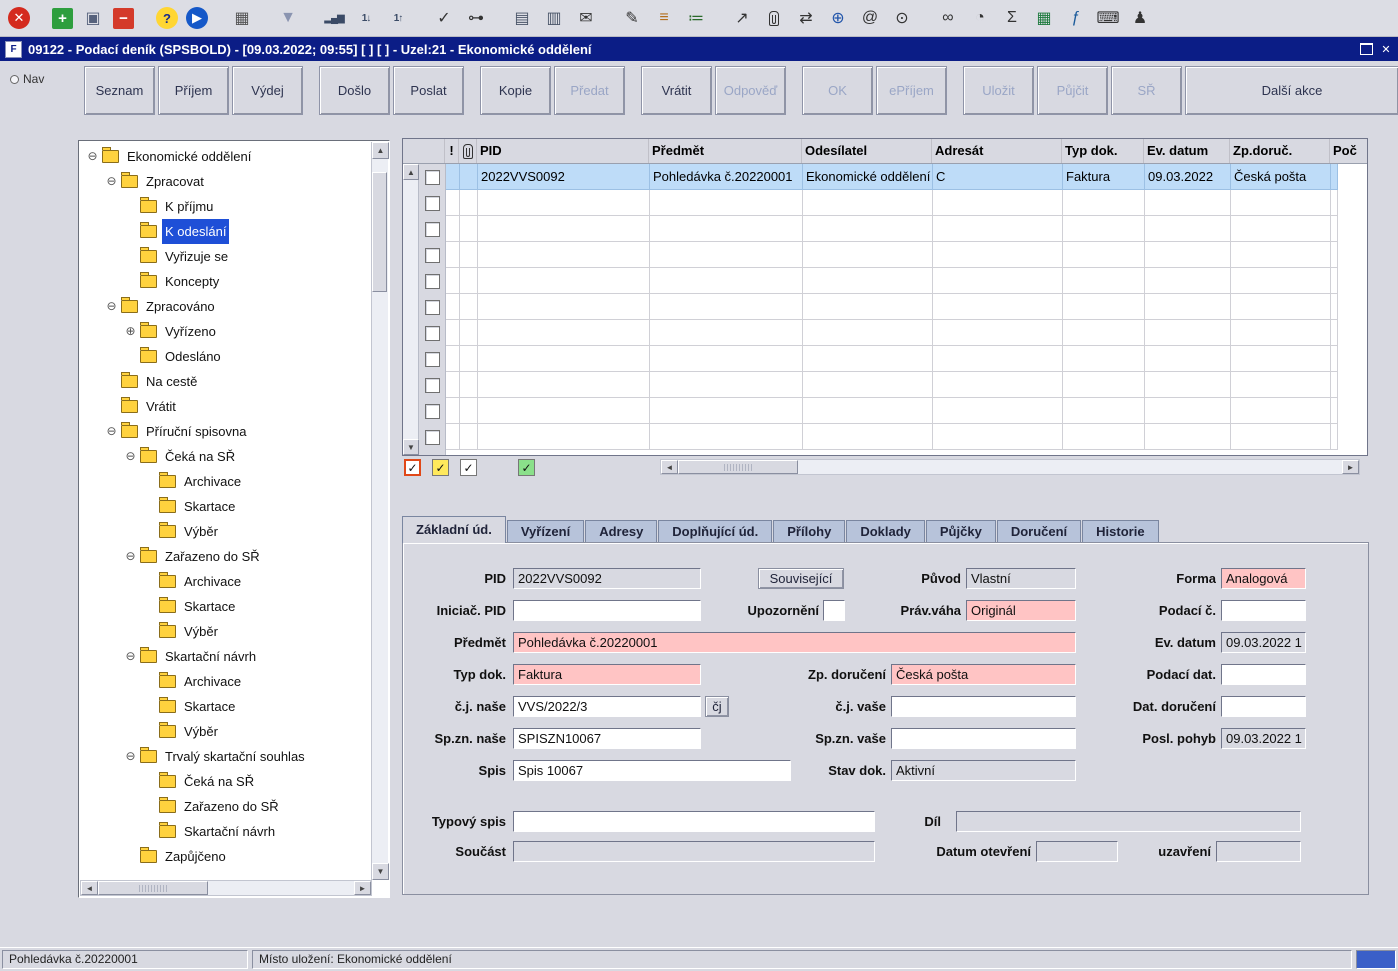 The image size is (1398, 971). Describe the element at coordinates (226, 231) in the screenshot. I see `tree-item: K odeslání` at that location.